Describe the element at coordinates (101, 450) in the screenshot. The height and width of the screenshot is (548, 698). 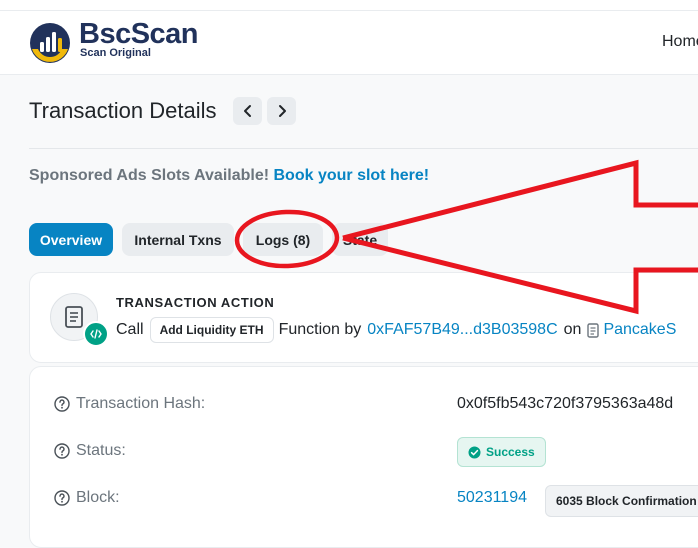
I see `status-label: Status:` at that location.